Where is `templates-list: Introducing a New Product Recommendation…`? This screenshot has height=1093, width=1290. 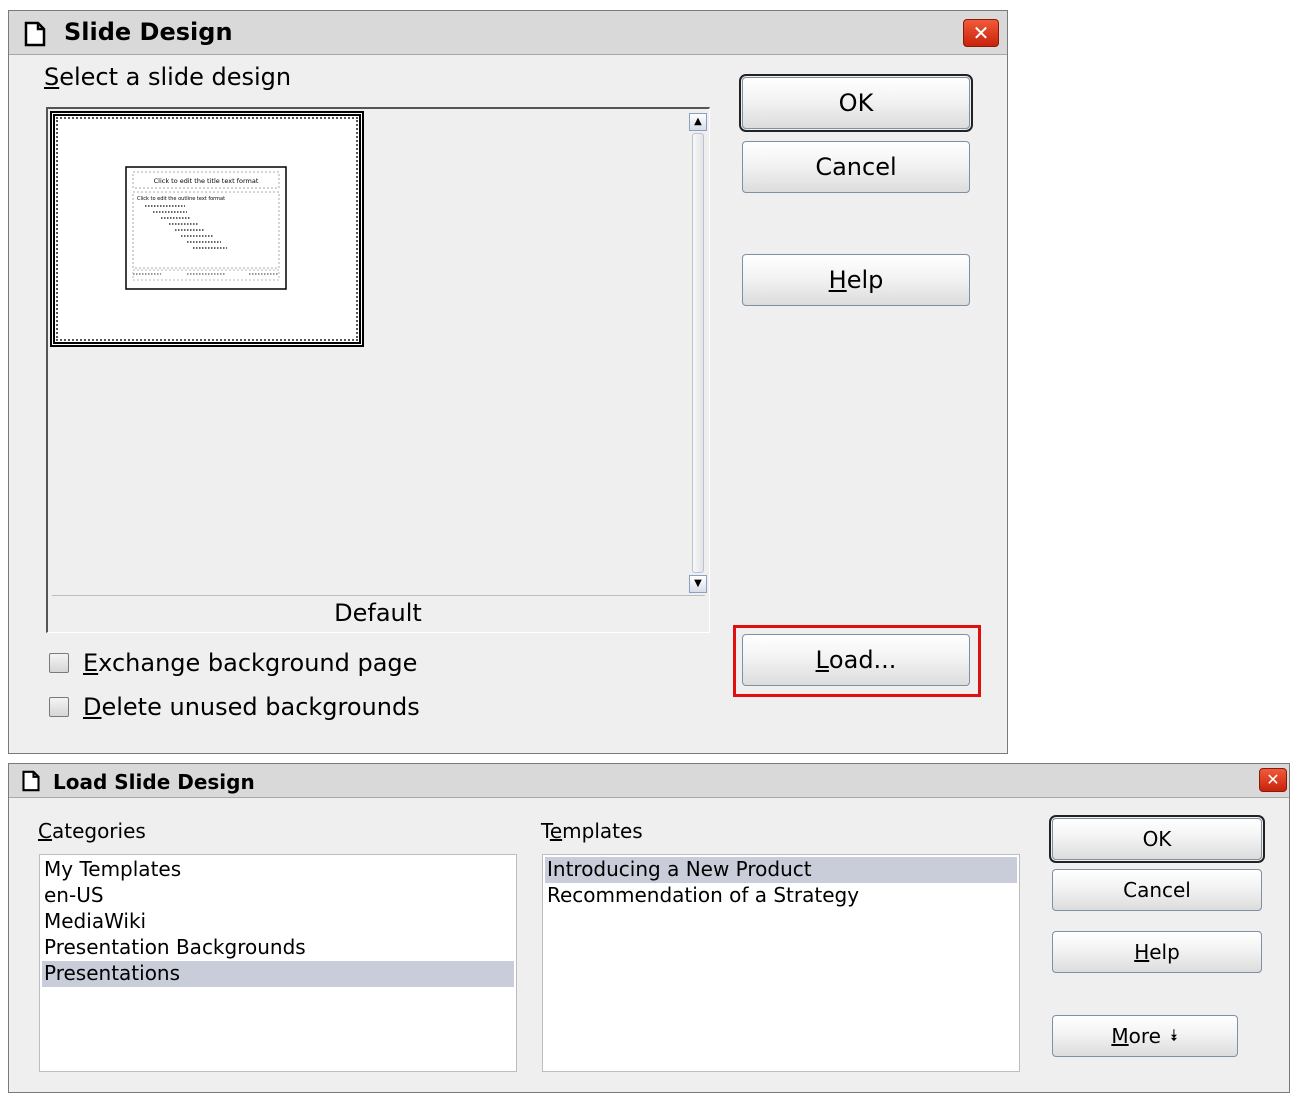
templates-list: Introducing a New Product Recommendation… is located at coordinates (781, 963).